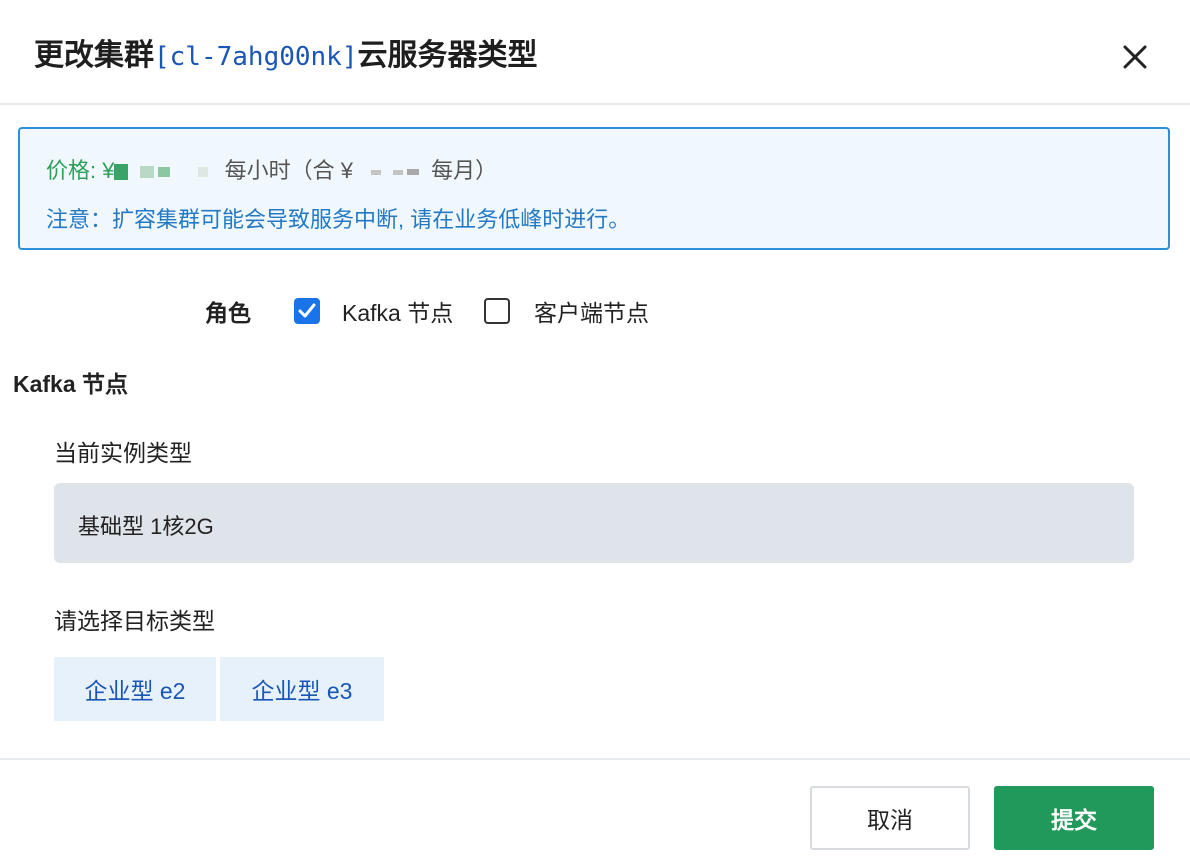  I want to click on current-type-label: 当前实例类型, so click(123, 453).